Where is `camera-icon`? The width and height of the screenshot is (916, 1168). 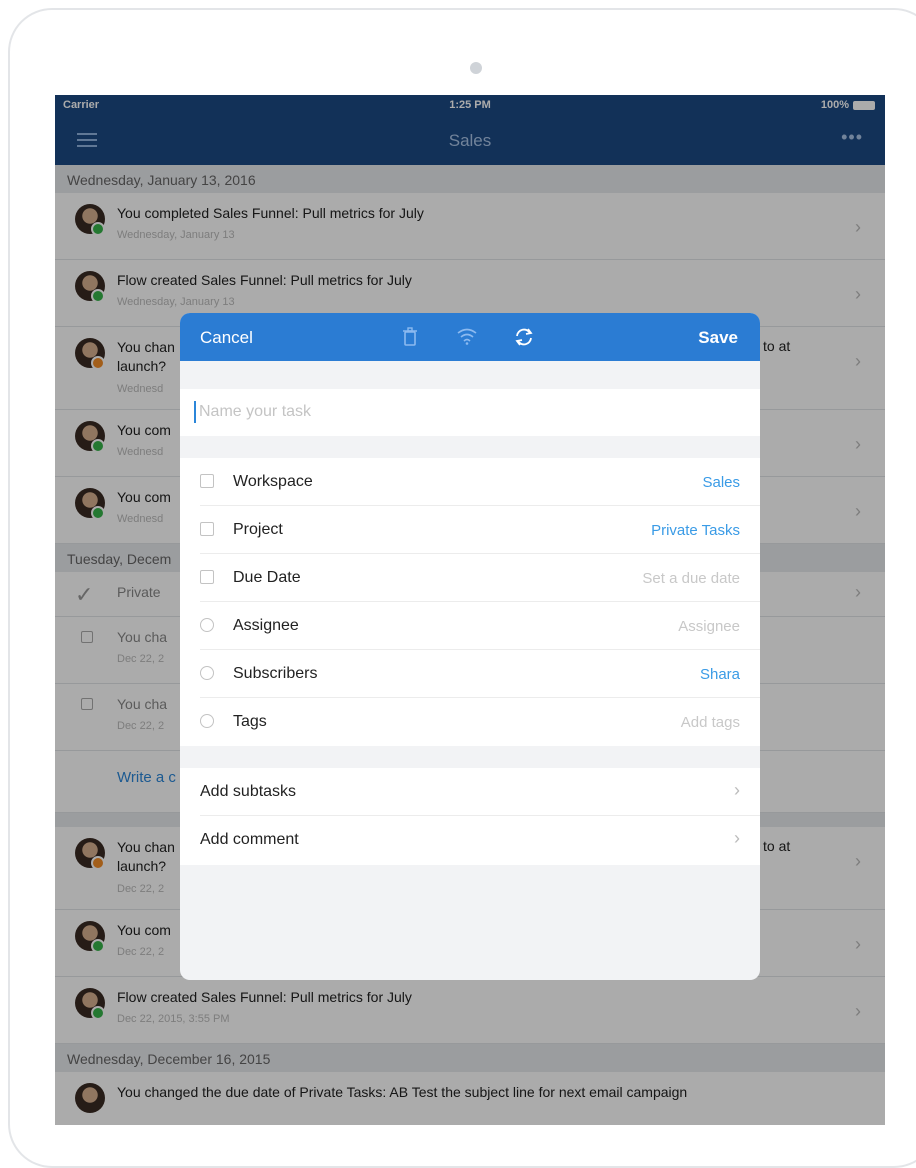 camera-icon is located at coordinates (476, 68).